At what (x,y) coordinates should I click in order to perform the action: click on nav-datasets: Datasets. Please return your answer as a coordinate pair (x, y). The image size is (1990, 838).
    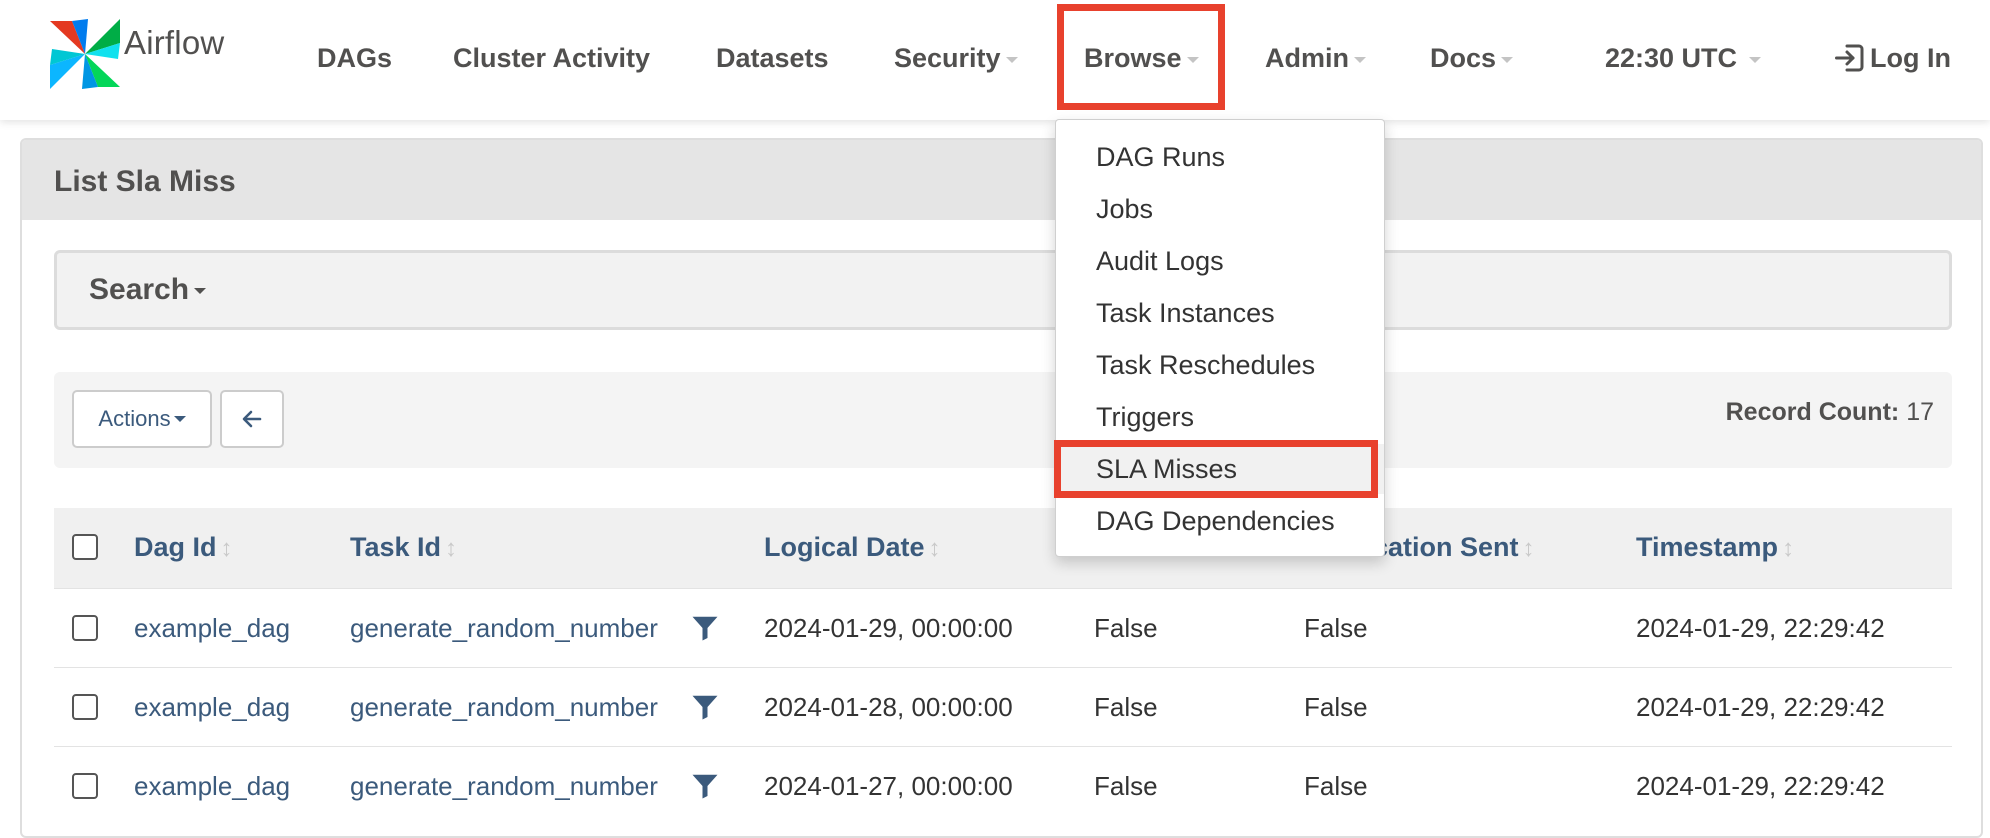
    Looking at the image, I should click on (772, 58).